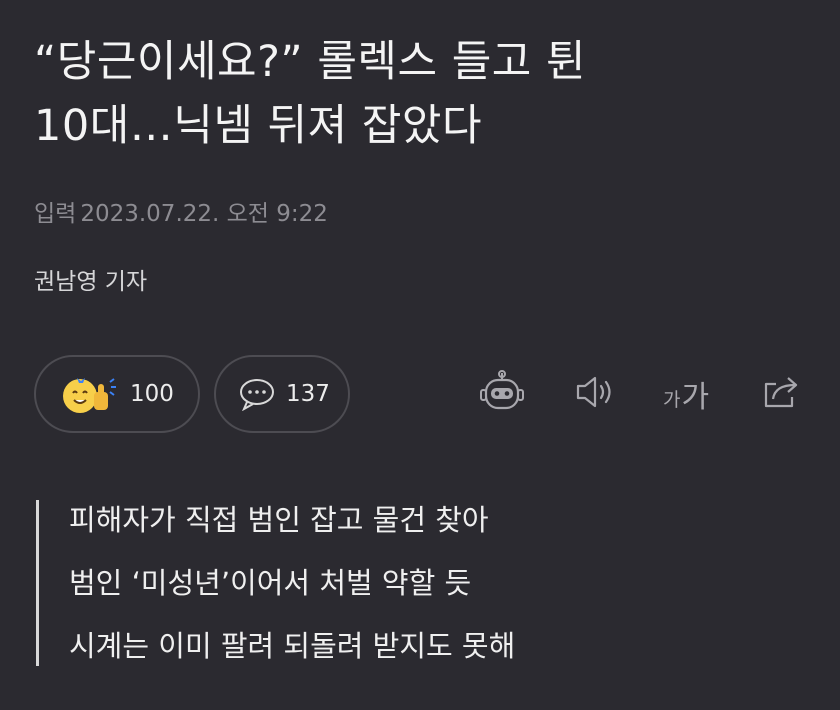 The image size is (840, 710). Describe the element at coordinates (257, 394) in the screenshot. I see `speech-bubble-icon` at that location.